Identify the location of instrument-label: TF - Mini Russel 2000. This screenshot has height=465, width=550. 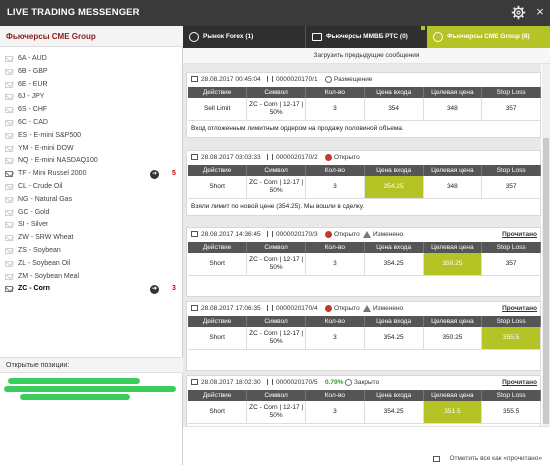
(52, 174).